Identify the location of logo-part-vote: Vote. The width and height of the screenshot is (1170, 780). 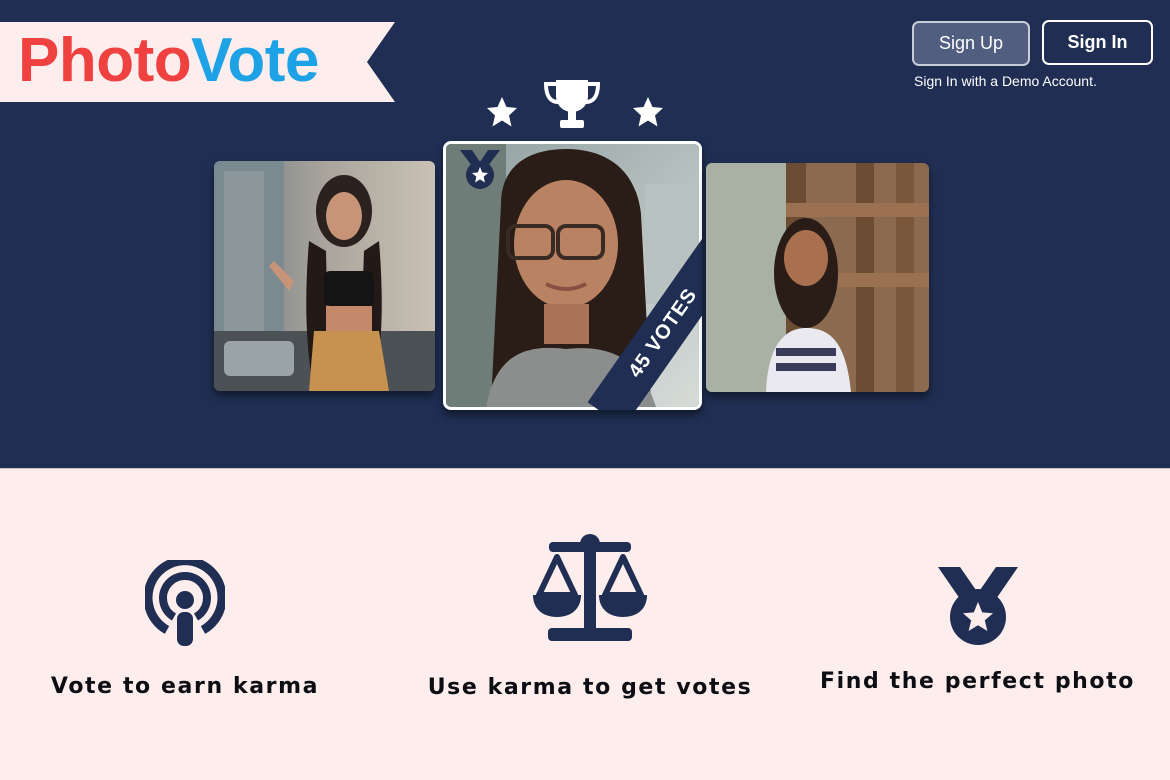
(255, 60).